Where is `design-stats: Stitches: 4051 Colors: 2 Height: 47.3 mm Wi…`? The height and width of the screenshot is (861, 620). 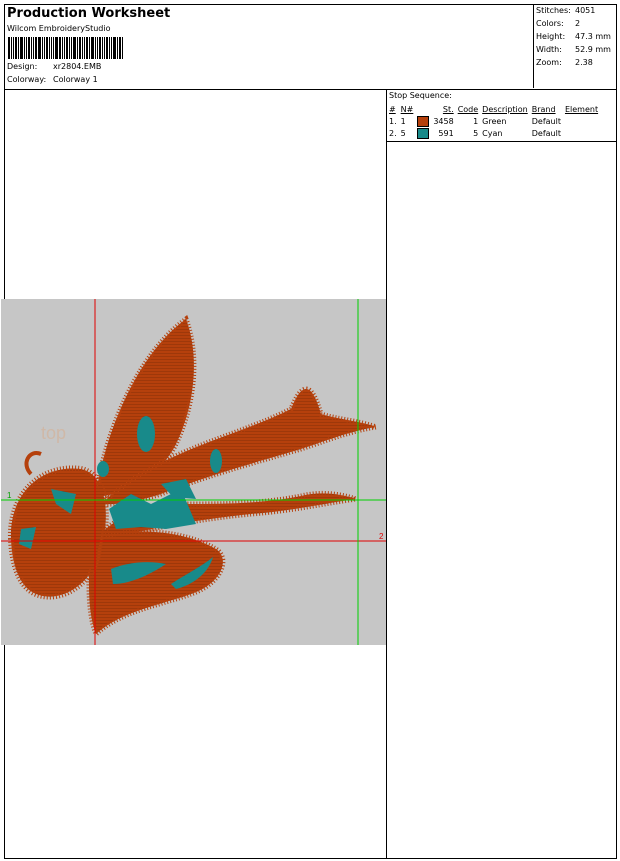
design-stats: Stitches: 4051 Colors: 2 Height: 47.3 mm Wi… is located at coordinates (575, 46).